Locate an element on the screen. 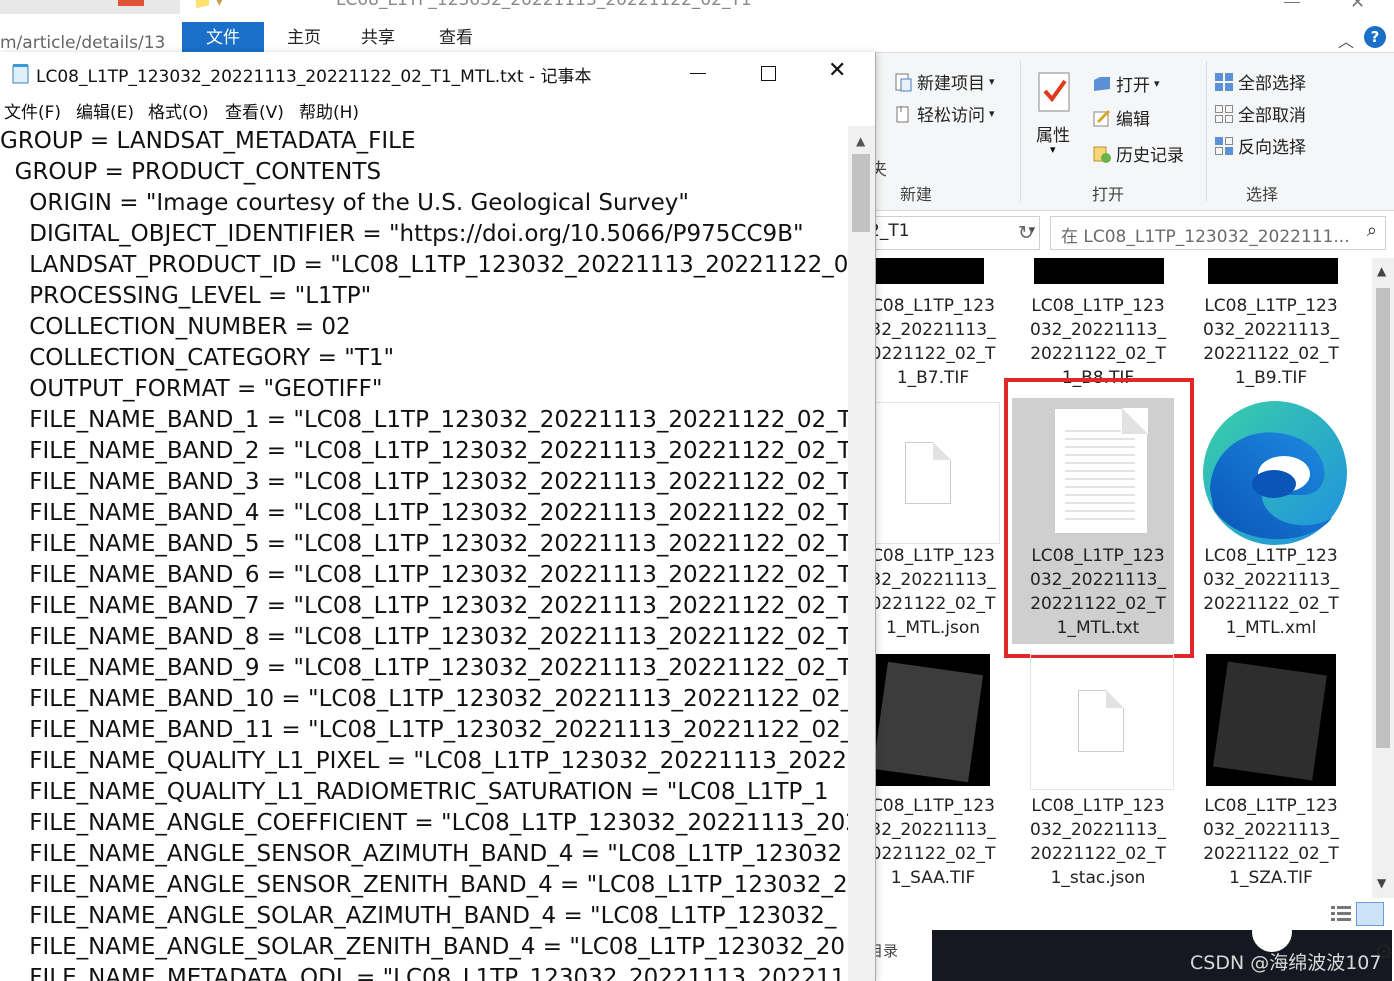 The width and height of the screenshot is (1394, 981). close-icon: ✕ is located at coordinates (837, 70).